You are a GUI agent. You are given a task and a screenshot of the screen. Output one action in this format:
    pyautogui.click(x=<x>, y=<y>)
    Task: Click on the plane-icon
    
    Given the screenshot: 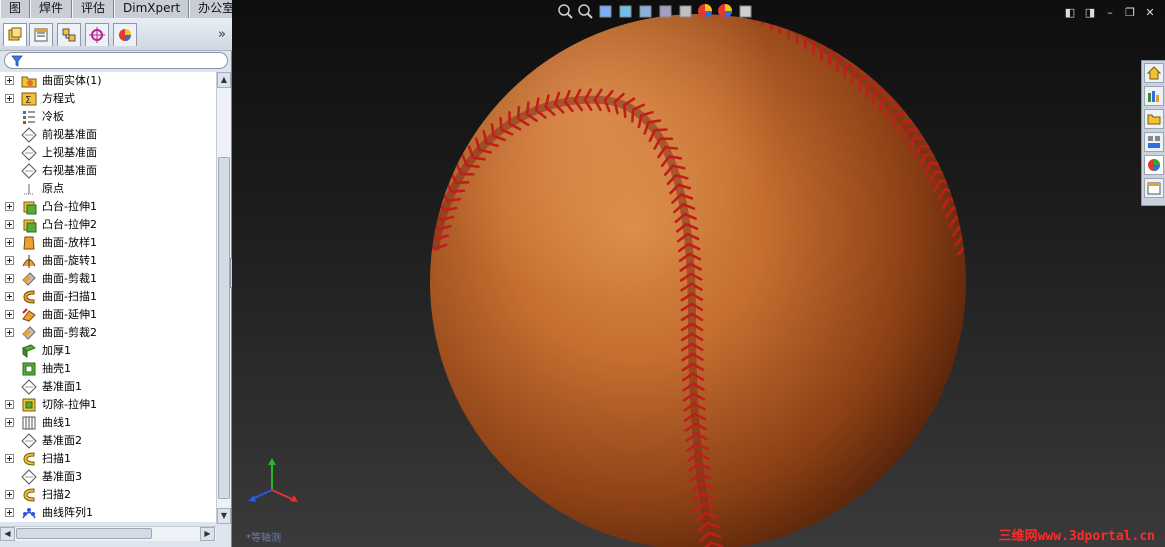 What is the action you would take?
    pyautogui.click(x=29, y=171)
    